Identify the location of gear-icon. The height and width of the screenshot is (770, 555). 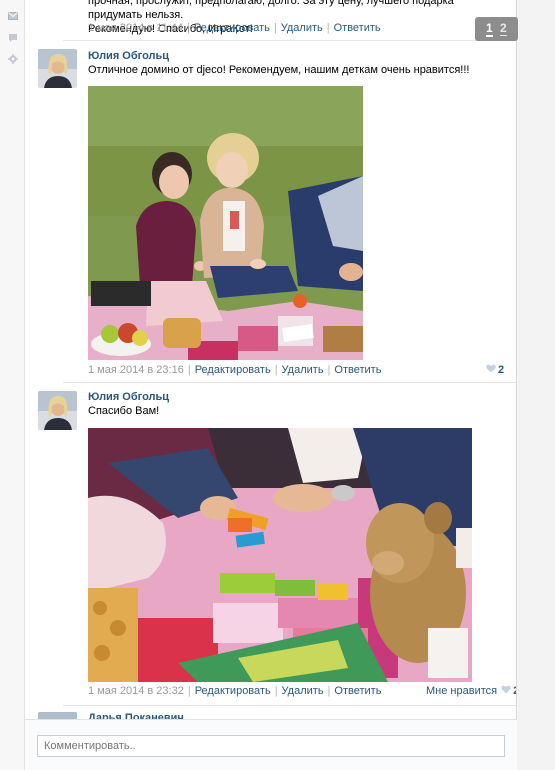
(13, 59).